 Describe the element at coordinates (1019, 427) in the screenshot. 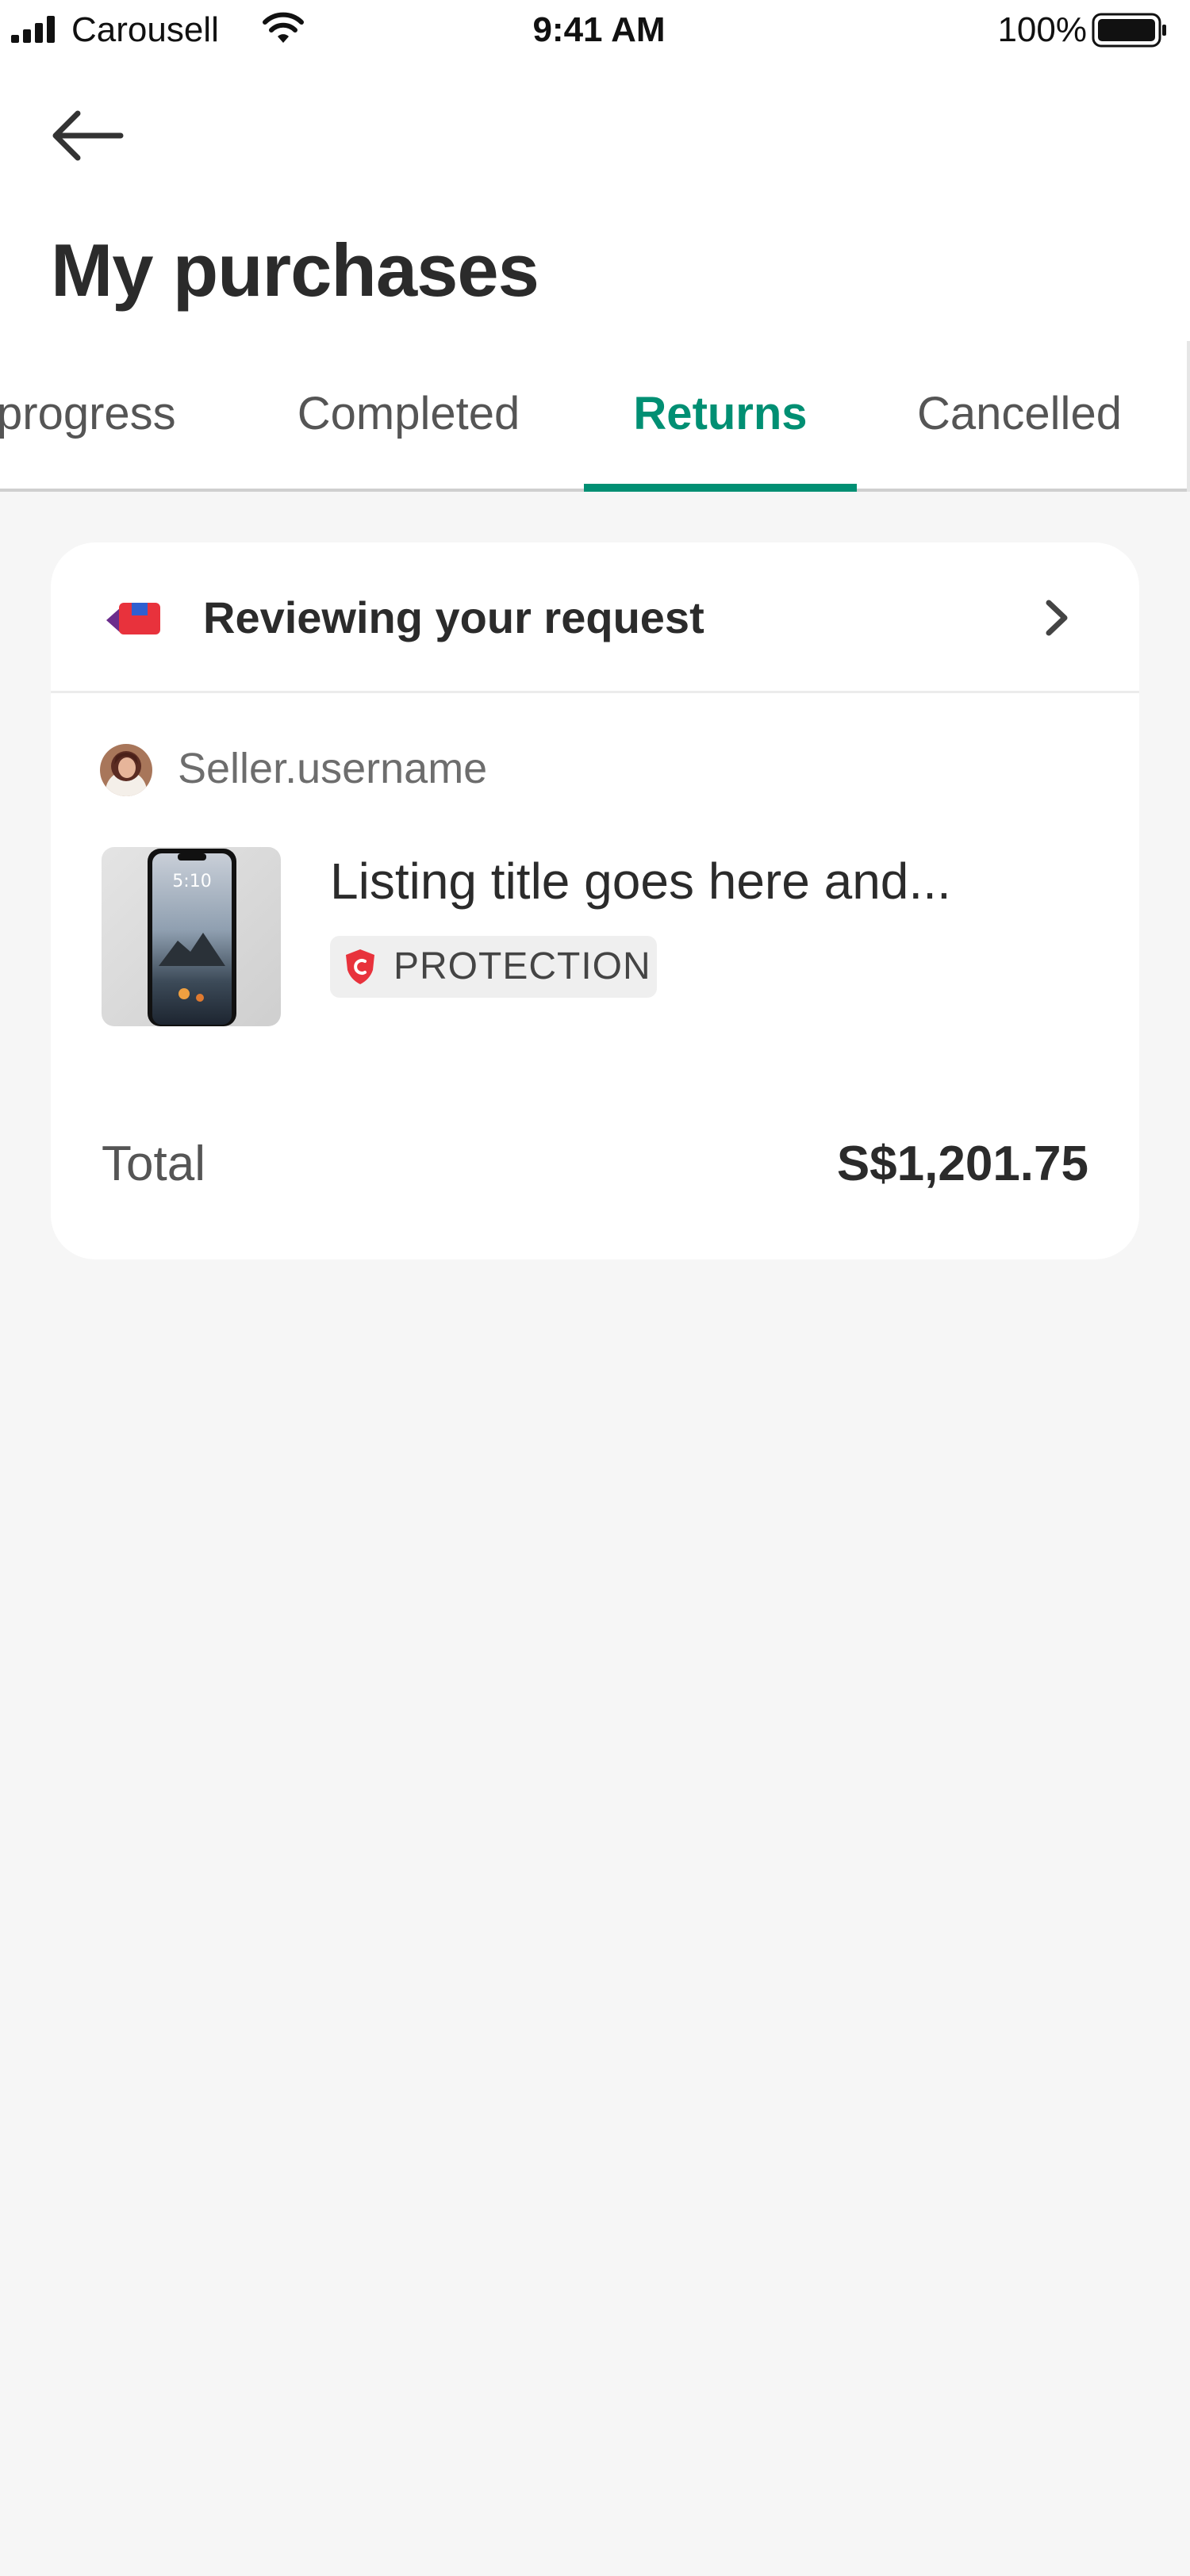

I see `tab-cancelled: Cancelled` at that location.